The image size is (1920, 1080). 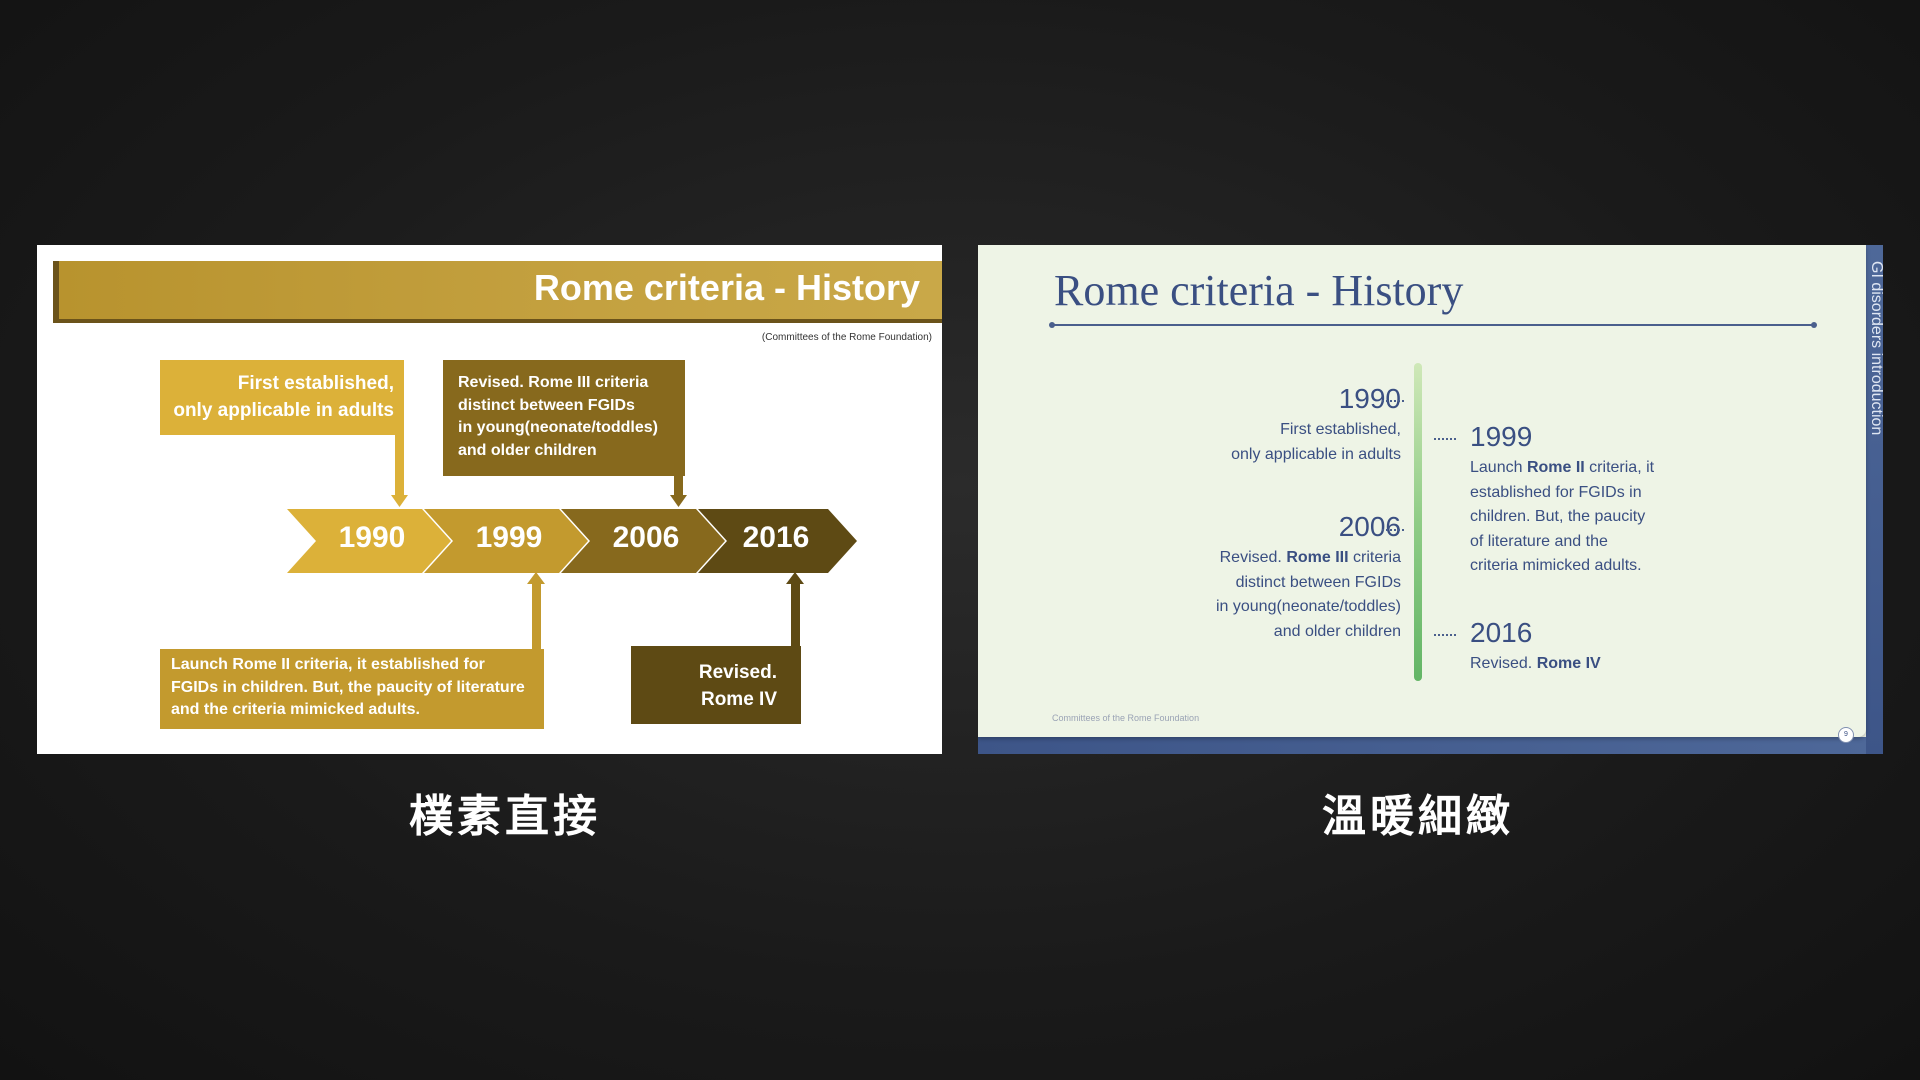 I want to click on callout-line: Rome IV, so click(x=738, y=699).